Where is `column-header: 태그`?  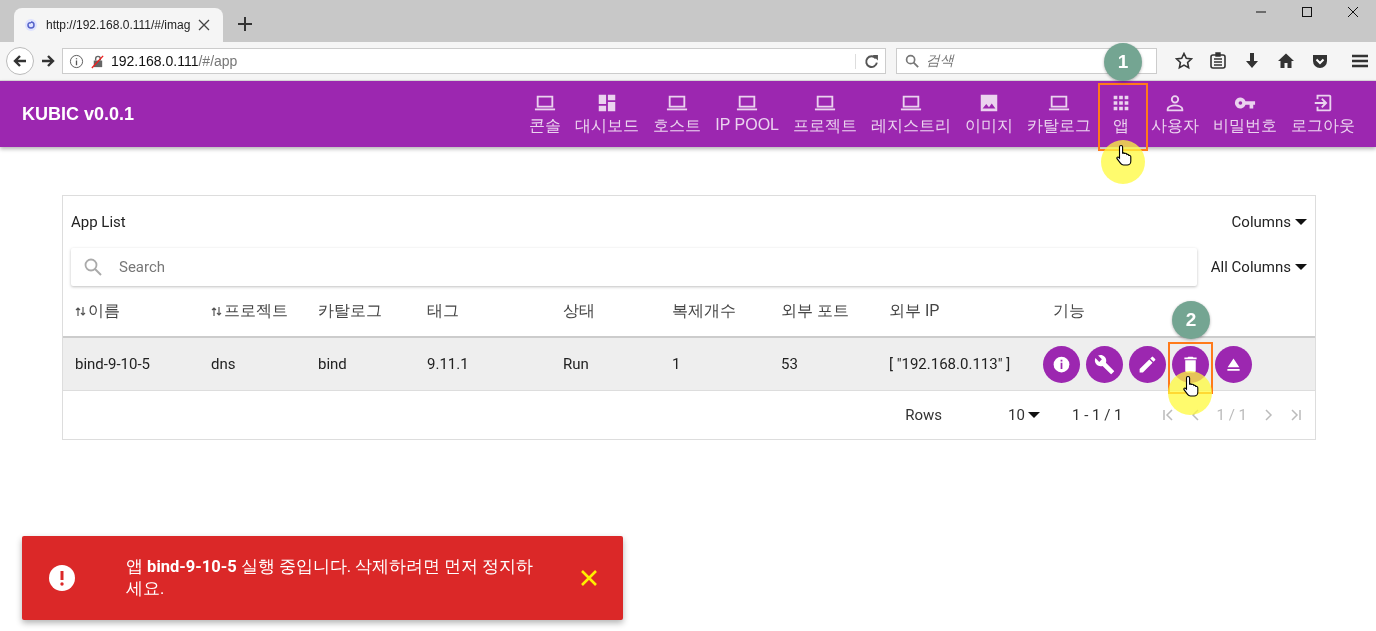 column-header: 태그 is located at coordinates (443, 311).